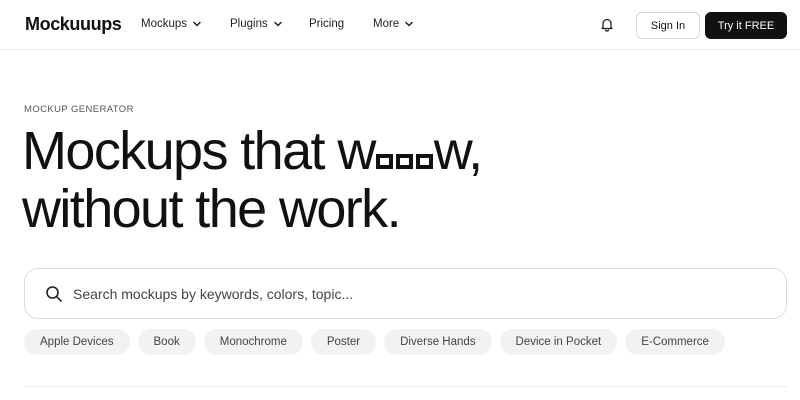  I want to click on search-bar, so click(405, 293).